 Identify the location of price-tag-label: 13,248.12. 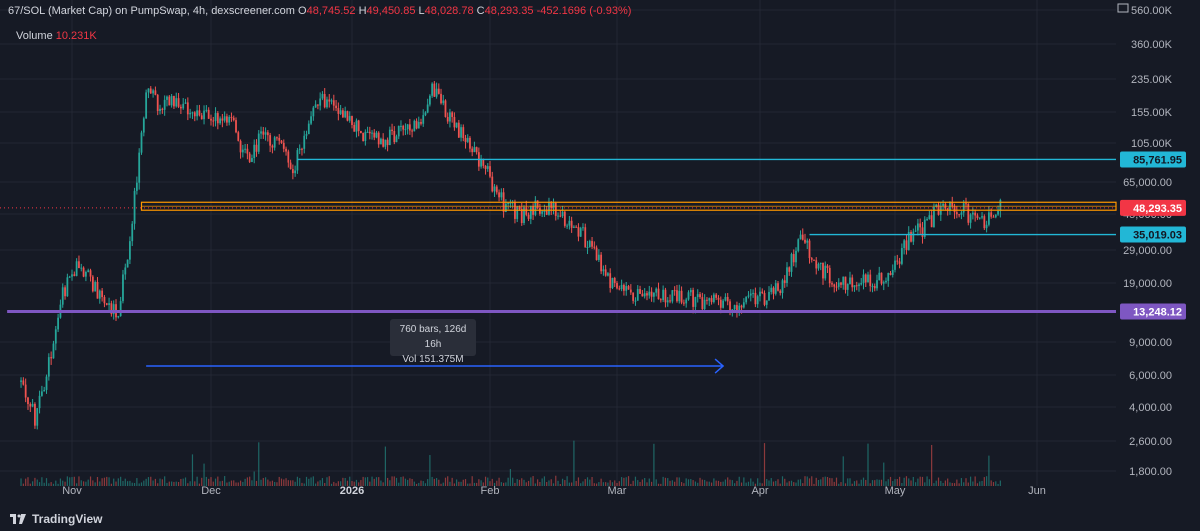
(1157, 312).